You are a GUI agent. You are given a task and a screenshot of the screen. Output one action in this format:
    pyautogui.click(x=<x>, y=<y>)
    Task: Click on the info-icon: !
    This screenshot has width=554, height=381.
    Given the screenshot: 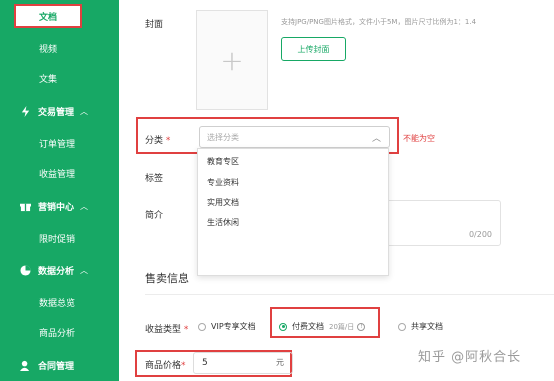 What is the action you would take?
    pyautogui.click(x=361, y=326)
    